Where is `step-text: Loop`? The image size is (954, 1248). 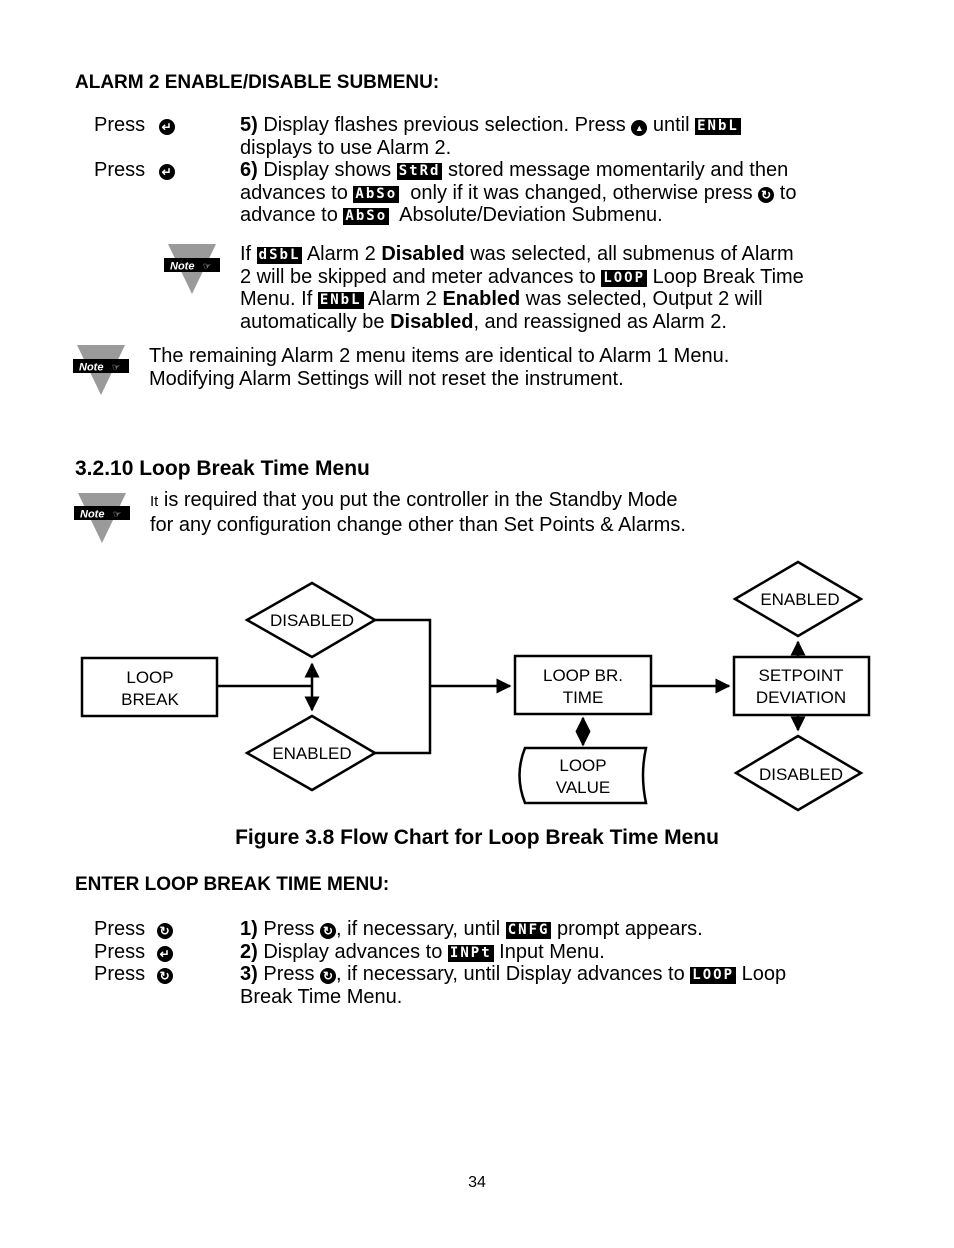 step-text: Loop is located at coordinates (761, 974).